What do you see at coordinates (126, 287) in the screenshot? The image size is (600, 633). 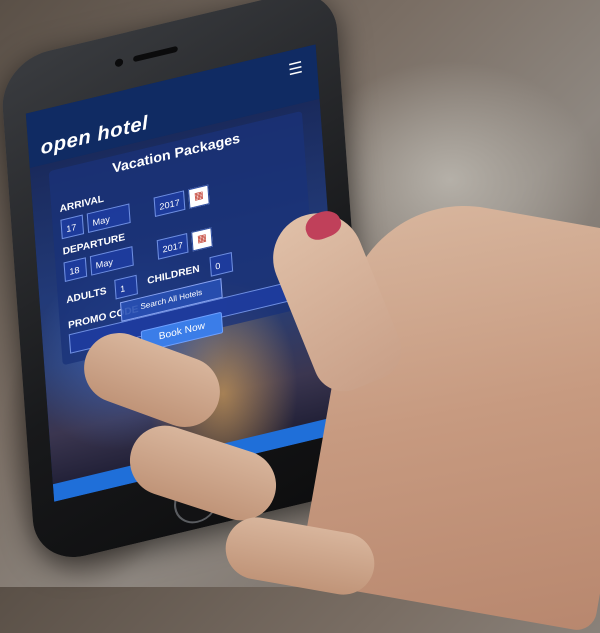 I see `adults-select: 1` at bounding box center [126, 287].